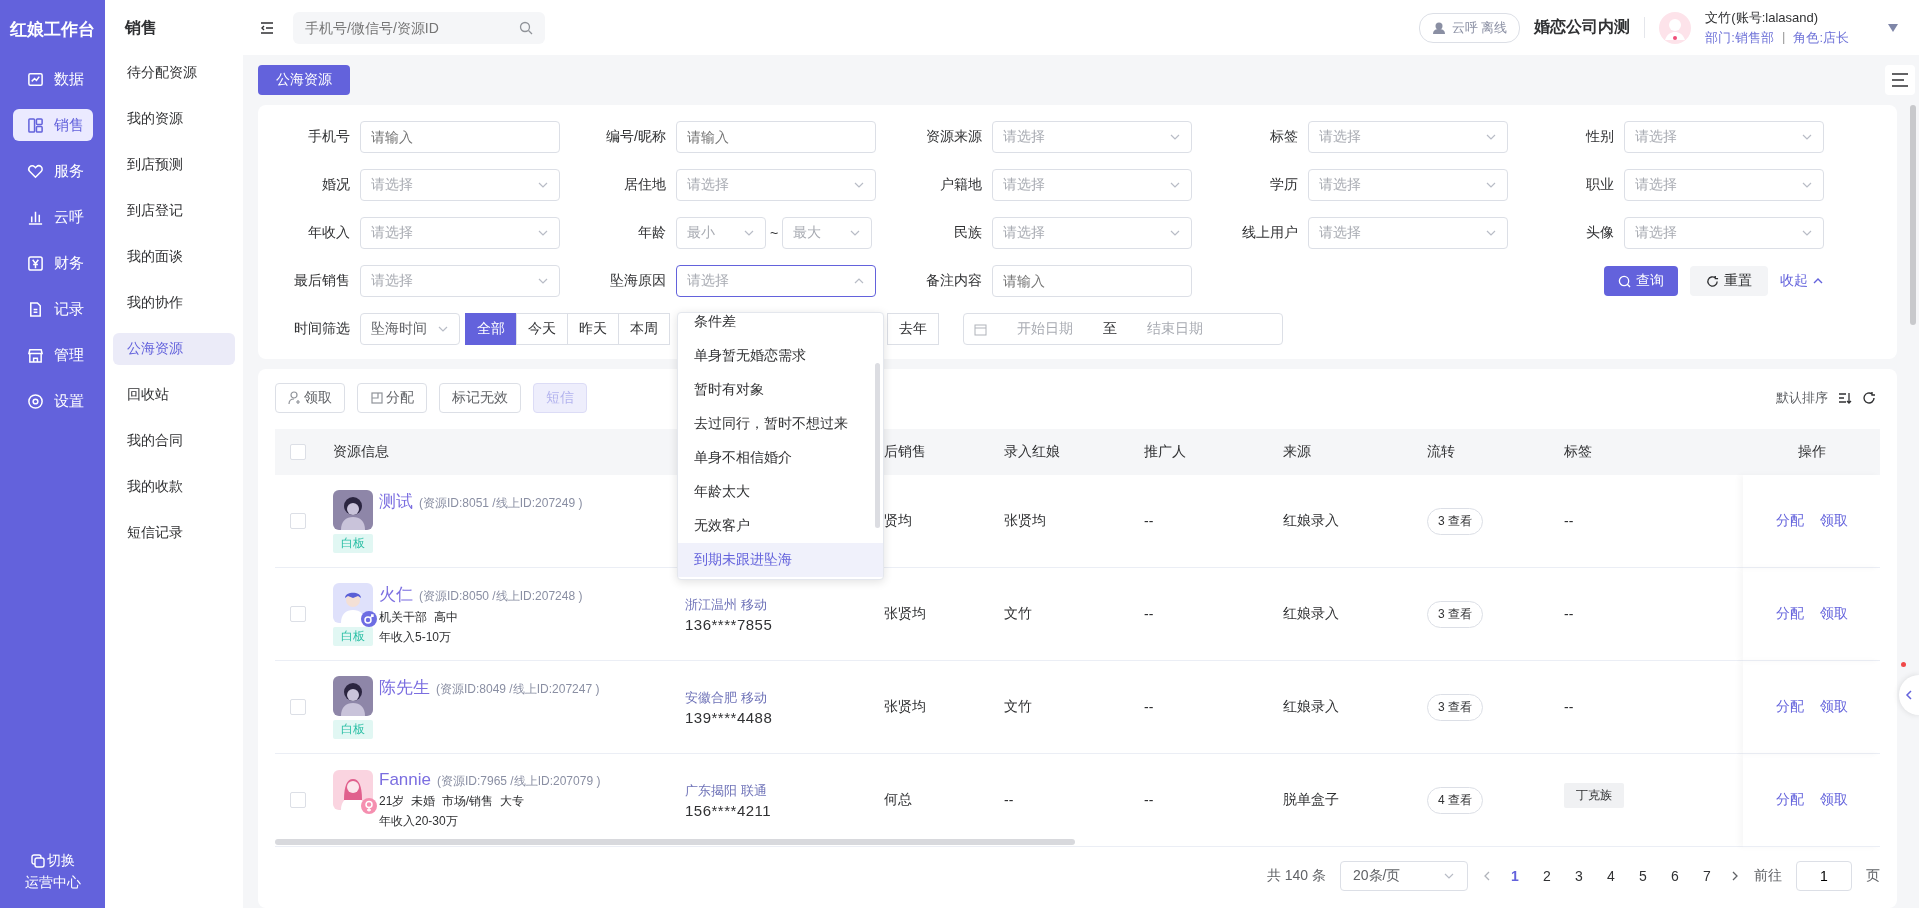 This screenshot has width=1919, height=908. I want to click on nav-item: 记录, so click(52, 309).